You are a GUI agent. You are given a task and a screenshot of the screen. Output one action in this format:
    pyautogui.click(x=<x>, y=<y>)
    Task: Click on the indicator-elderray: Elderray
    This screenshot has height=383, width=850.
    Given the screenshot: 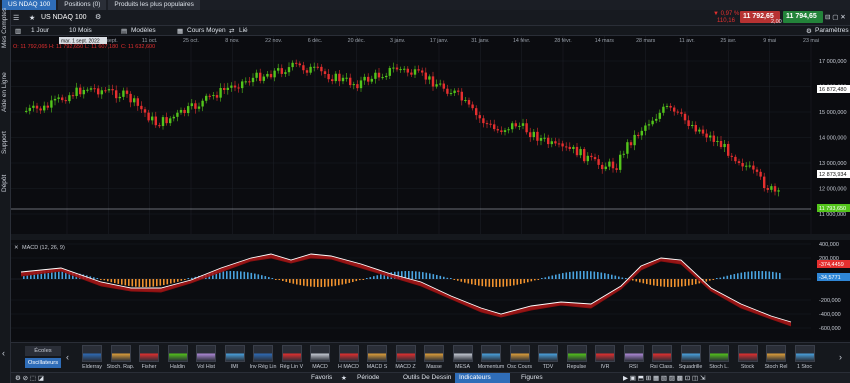 What is the action you would take?
    pyautogui.click(x=92, y=358)
    